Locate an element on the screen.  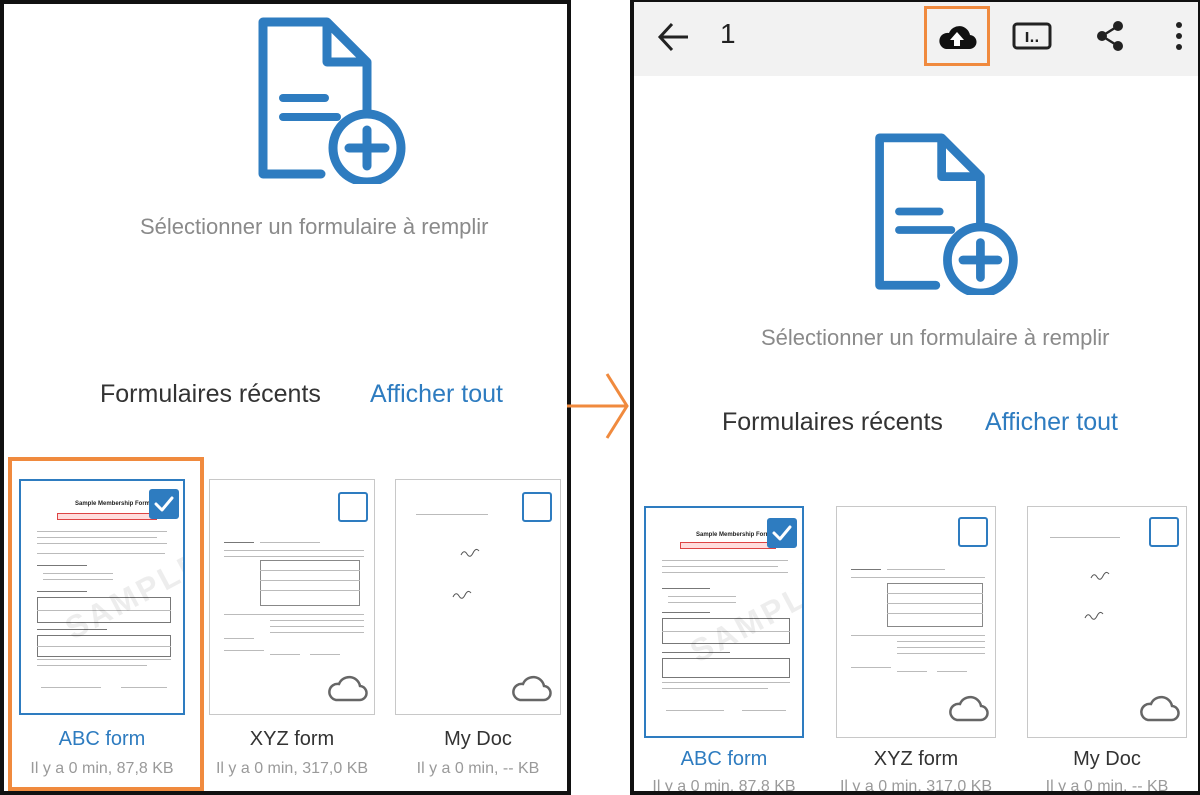
arrow-left-icon is located at coordinates (674, 37).